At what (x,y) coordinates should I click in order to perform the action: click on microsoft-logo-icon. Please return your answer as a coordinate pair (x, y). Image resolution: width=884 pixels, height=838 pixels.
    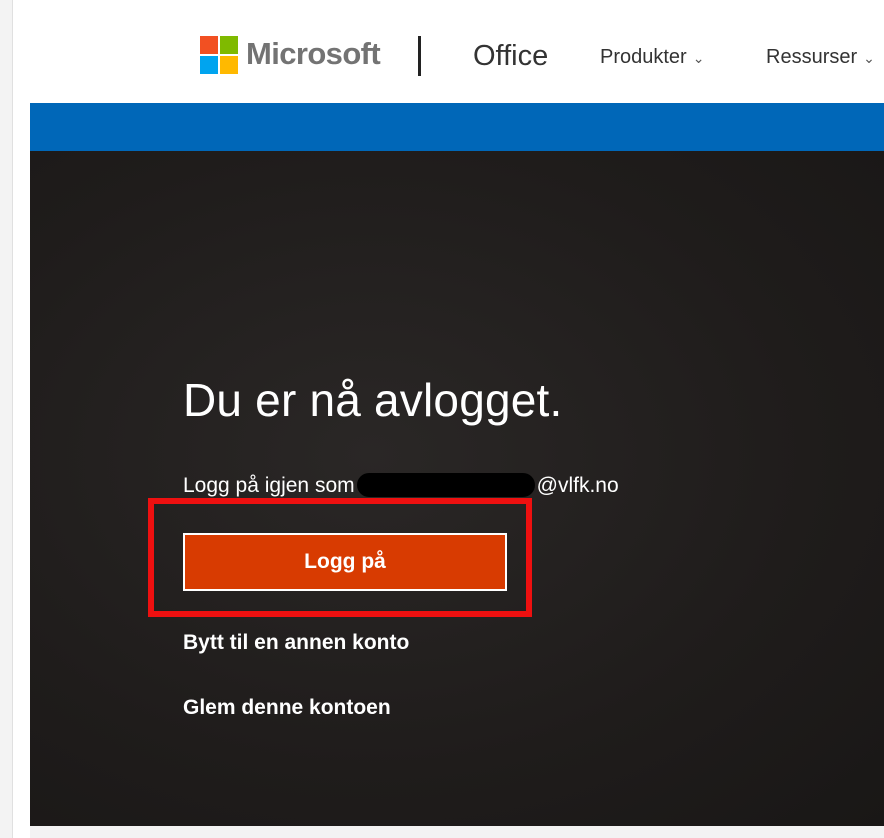
    Looking at the image, I should click on (219, 55).